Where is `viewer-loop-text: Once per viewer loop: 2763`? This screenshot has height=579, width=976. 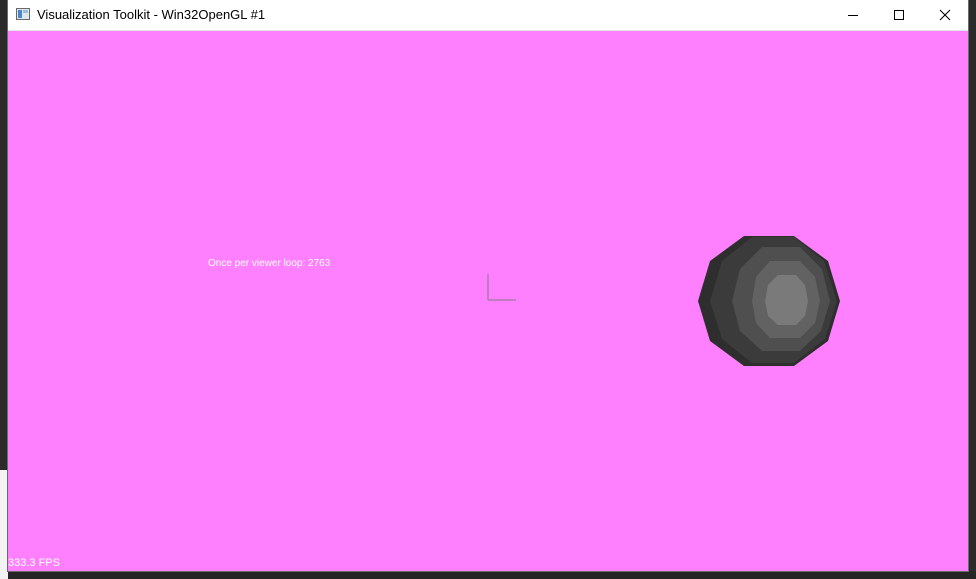 viewer-loop-text: Once per viewer loop: 2763 is located at coordinates (269, 263).